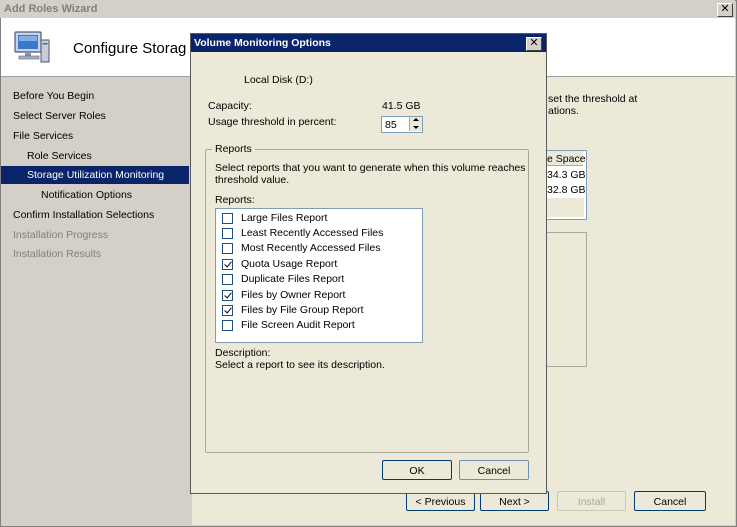 The width and height of the screenshot is (737, 527). Describe the element at coordinates (300, 365) in the screenshot. I see `description-text: Select a report to see its description.` at that location.